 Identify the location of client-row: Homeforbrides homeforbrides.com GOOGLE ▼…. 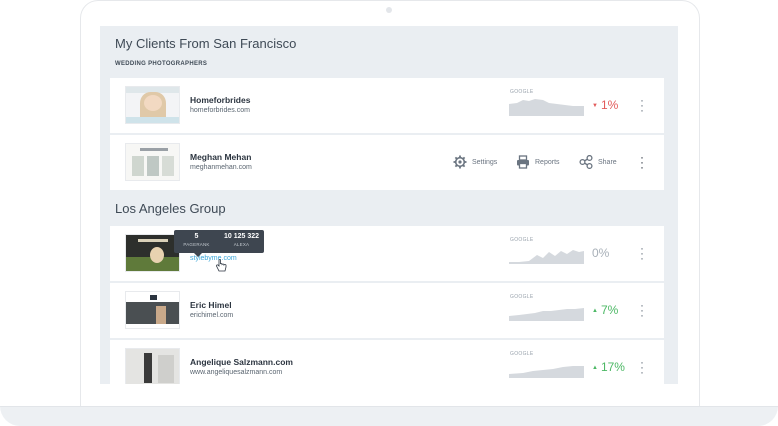
(387, 105).